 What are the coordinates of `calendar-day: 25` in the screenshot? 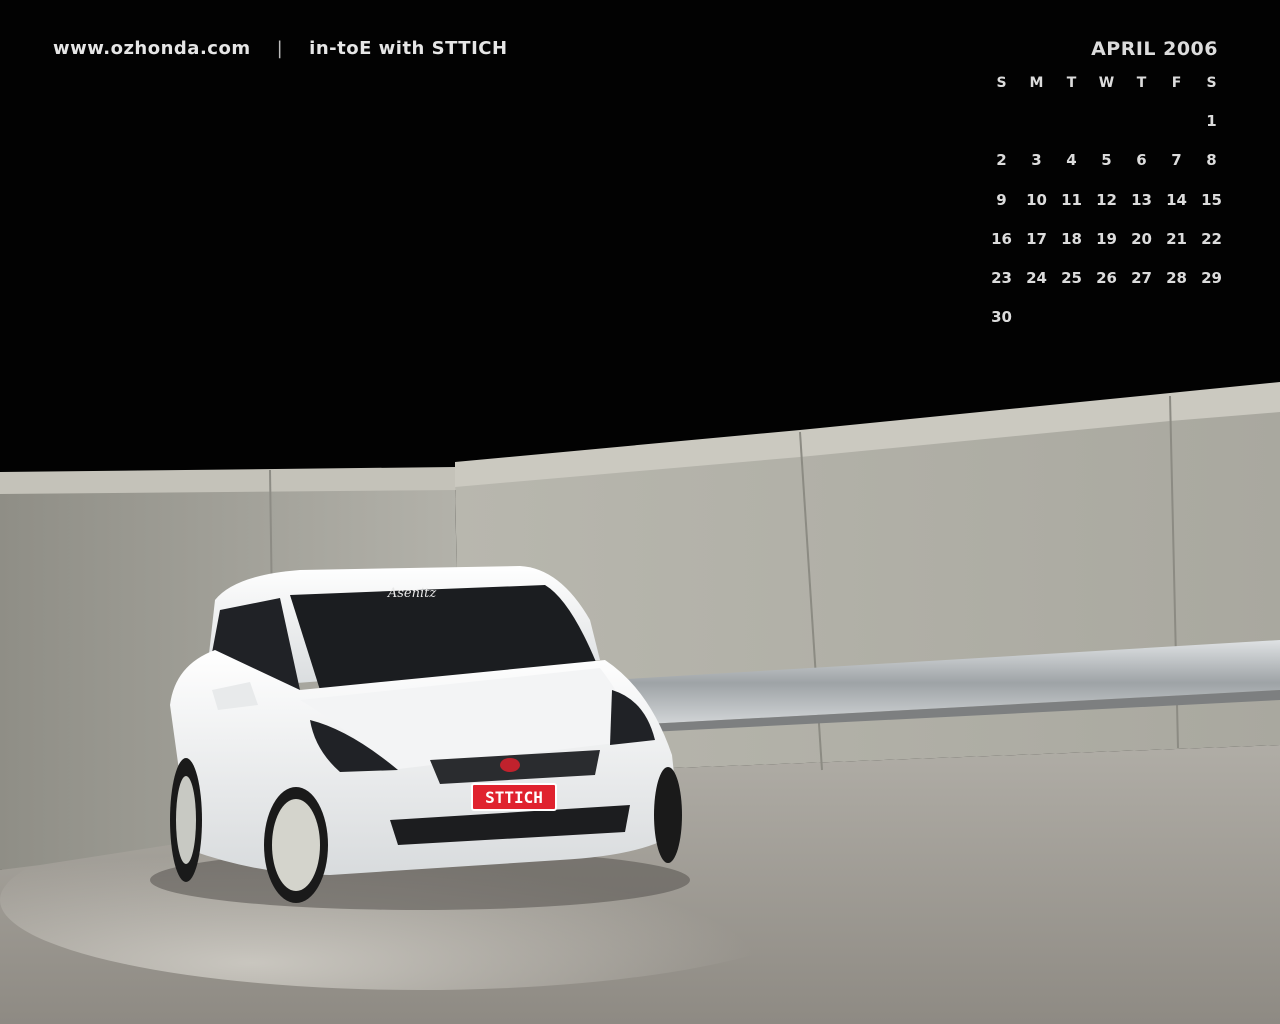 It's located at (1071, 278).